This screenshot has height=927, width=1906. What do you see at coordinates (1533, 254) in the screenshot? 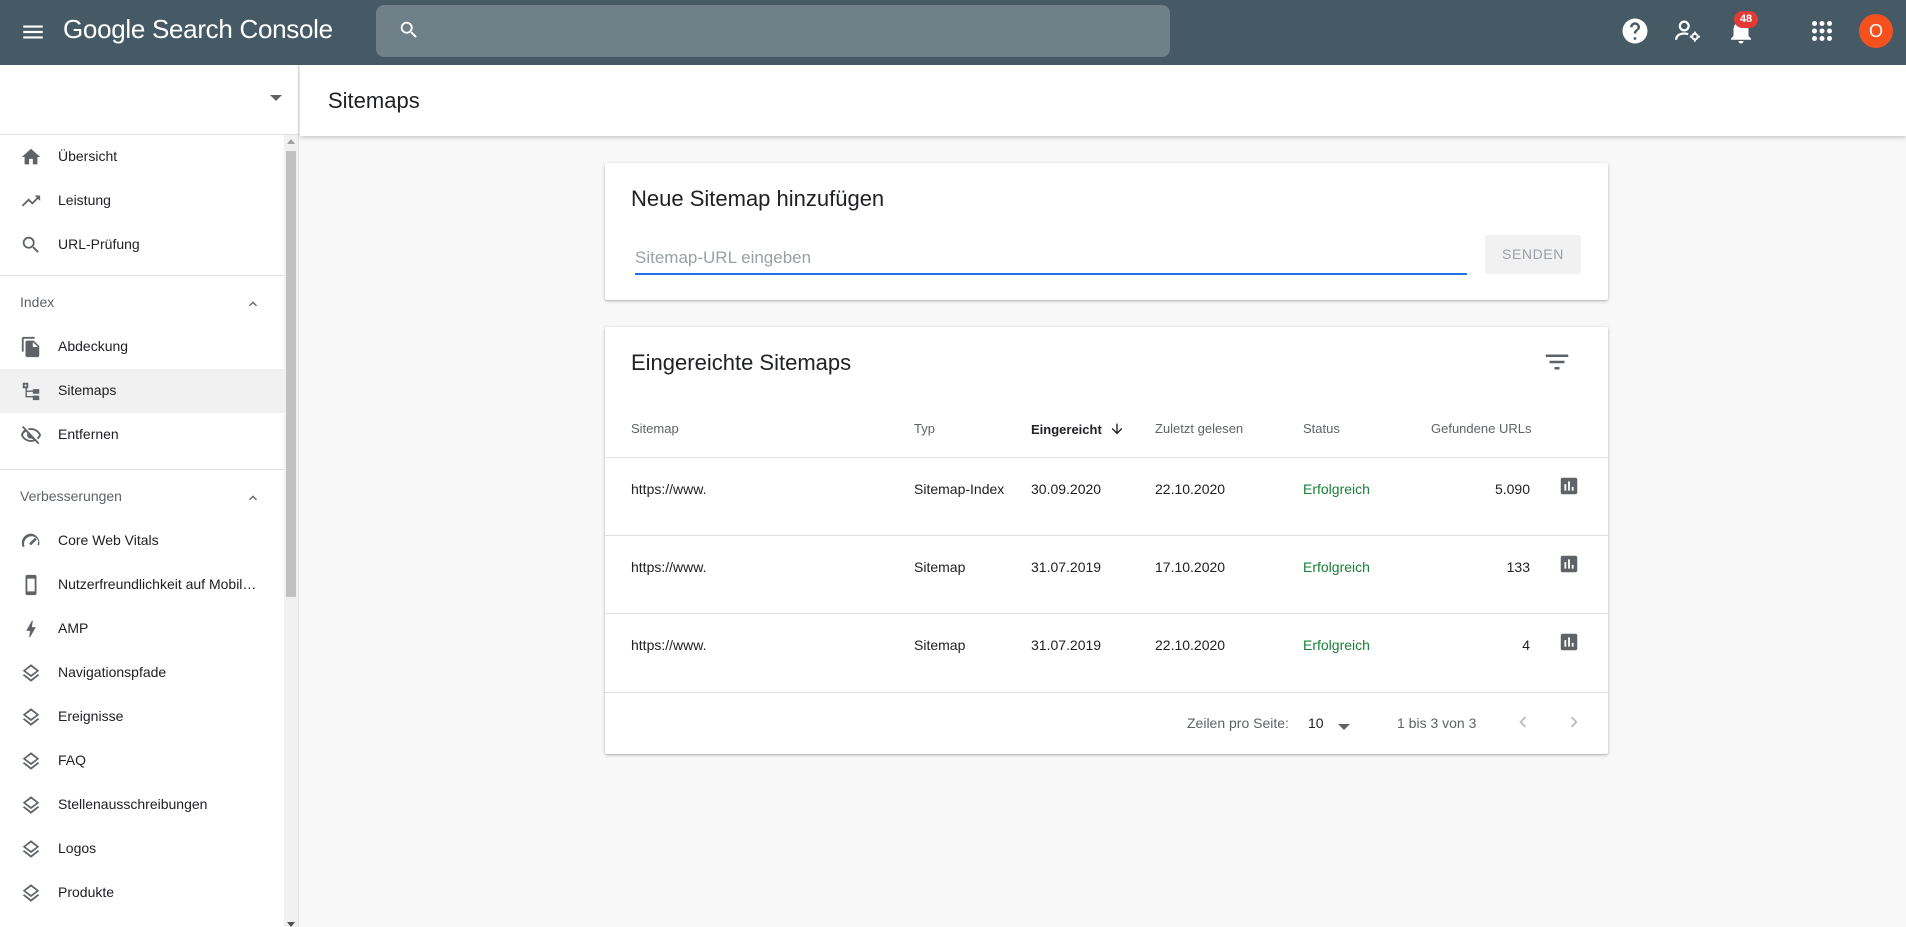
I see `submit-button: SENDEN` at bounding box center [1533, 254].